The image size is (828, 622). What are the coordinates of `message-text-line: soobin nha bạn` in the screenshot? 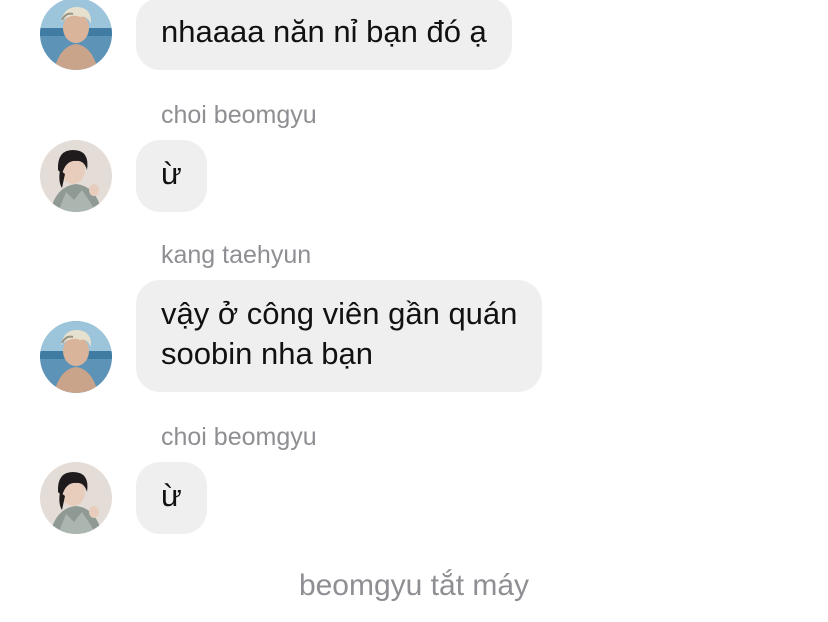 It's located at (267, 353).